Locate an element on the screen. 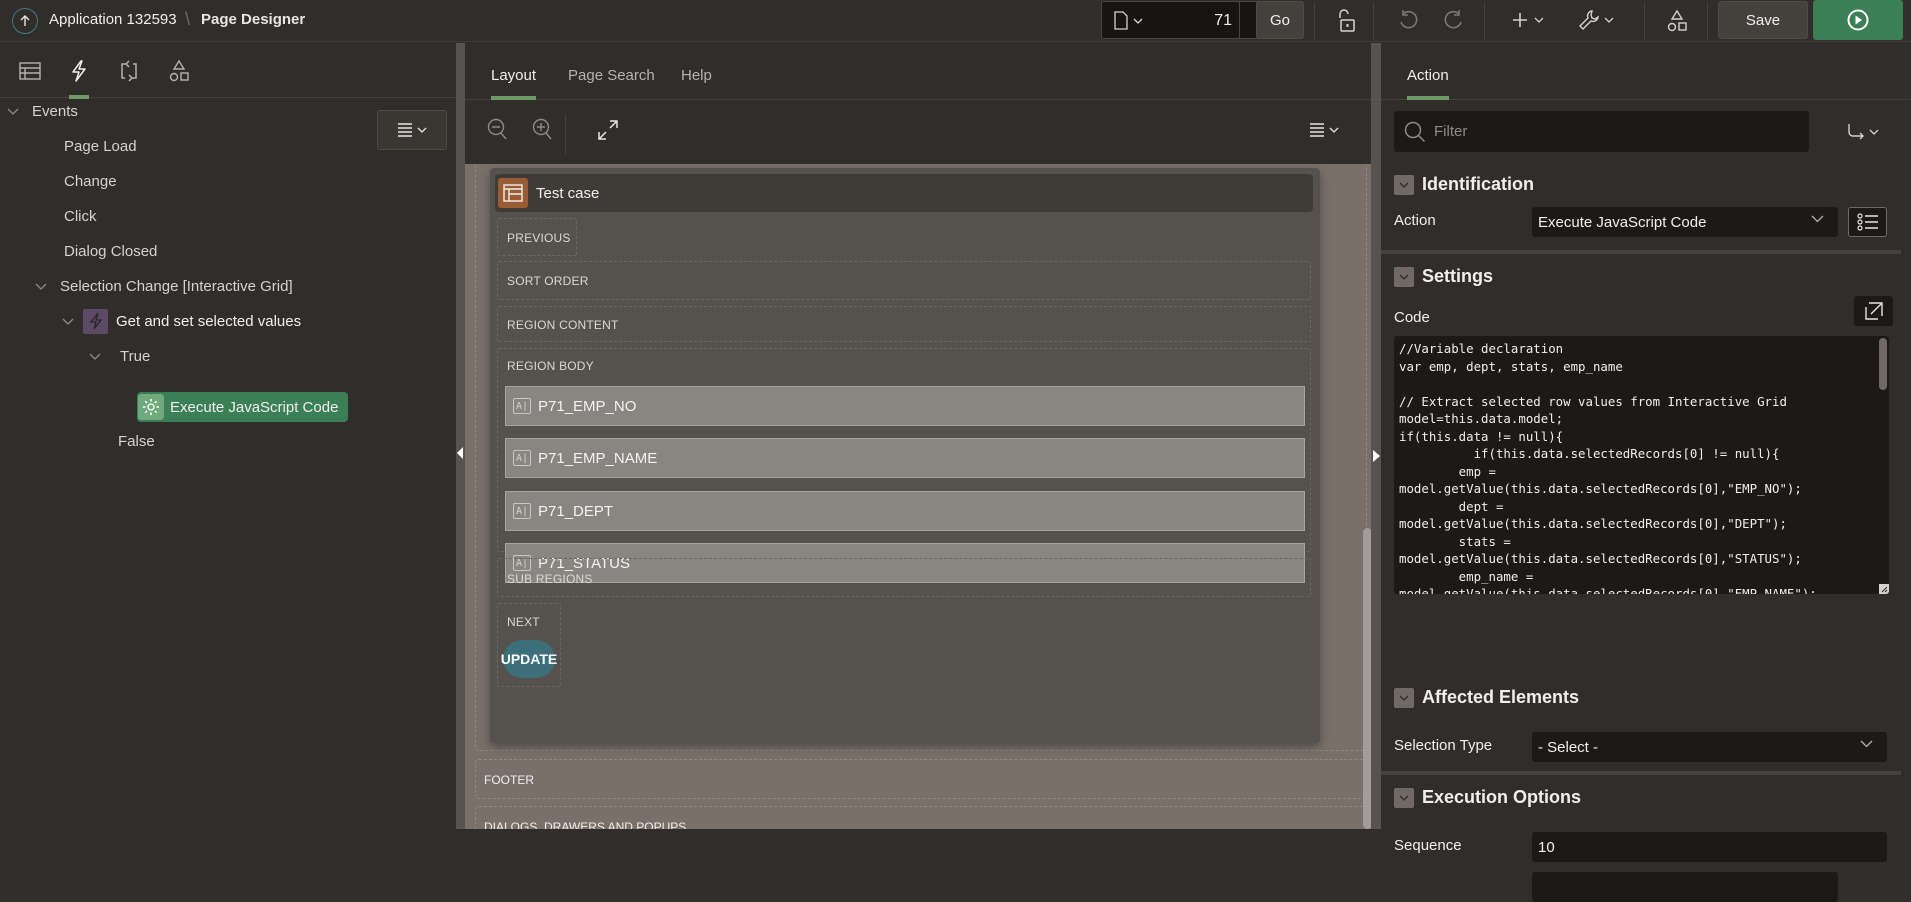  tab-shared is located at coordinates (179, 71).